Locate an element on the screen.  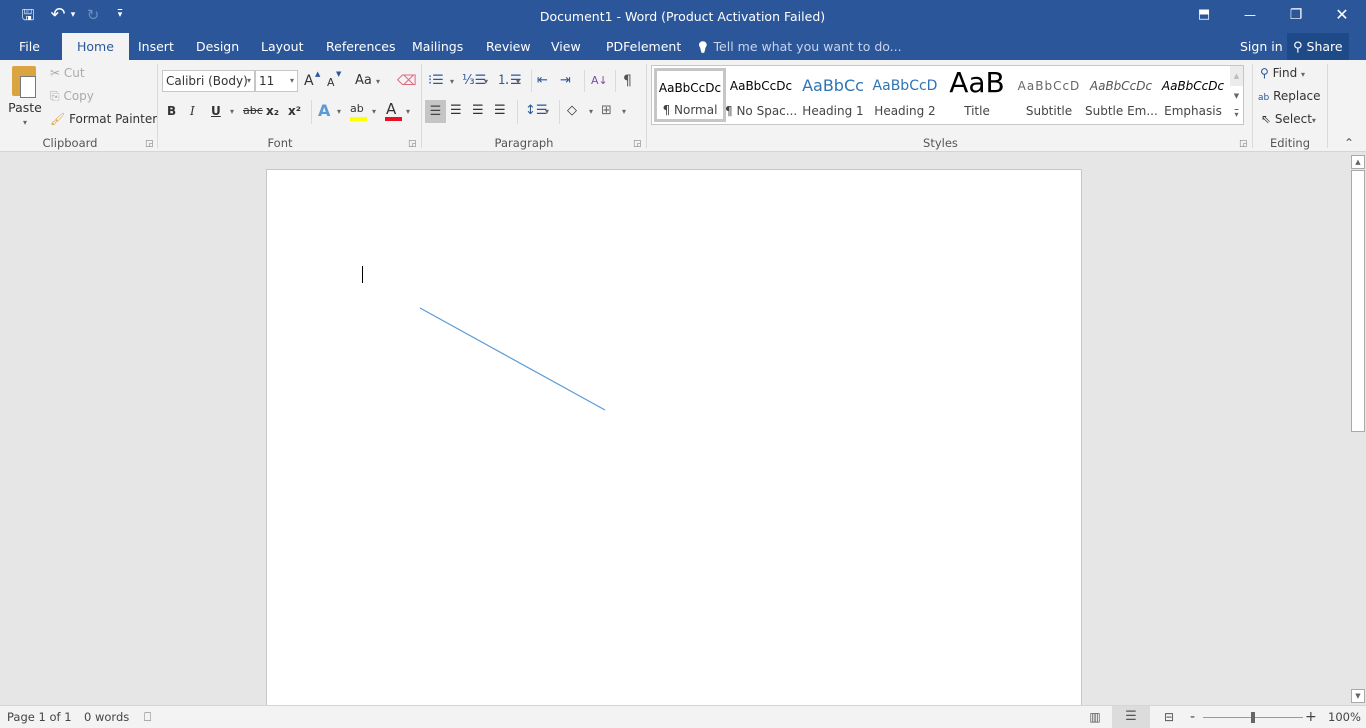
underline-dropdown-icon: ▾ is located at coordinates (232, 111).